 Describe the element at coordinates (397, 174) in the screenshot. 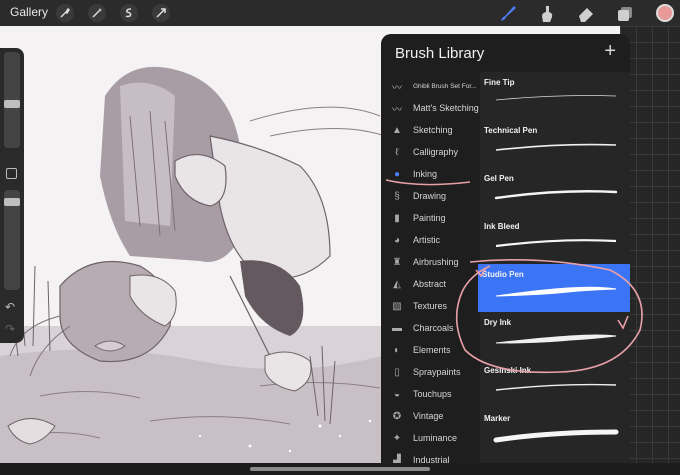

I see `ink-drop-icon: ●` at that location.